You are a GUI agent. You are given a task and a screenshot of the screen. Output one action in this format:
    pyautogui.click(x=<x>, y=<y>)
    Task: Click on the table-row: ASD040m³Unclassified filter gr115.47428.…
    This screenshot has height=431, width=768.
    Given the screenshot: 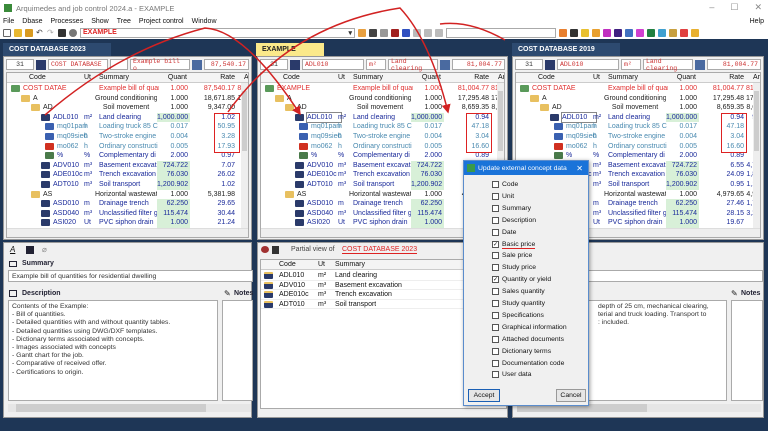 What is the action you would take?
    pyautogui.click(x=382, y=213)
    